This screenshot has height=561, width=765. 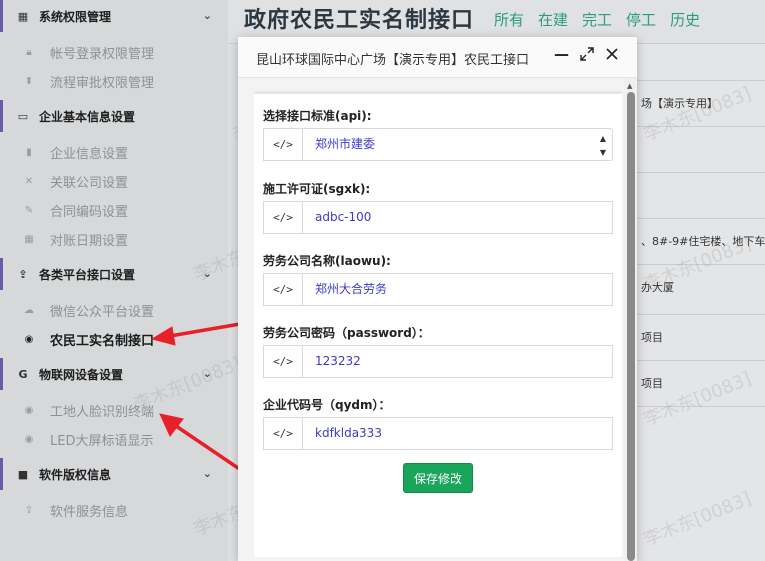 I want to click on tab-in-progress: 在建, so click(x=553, y=19).